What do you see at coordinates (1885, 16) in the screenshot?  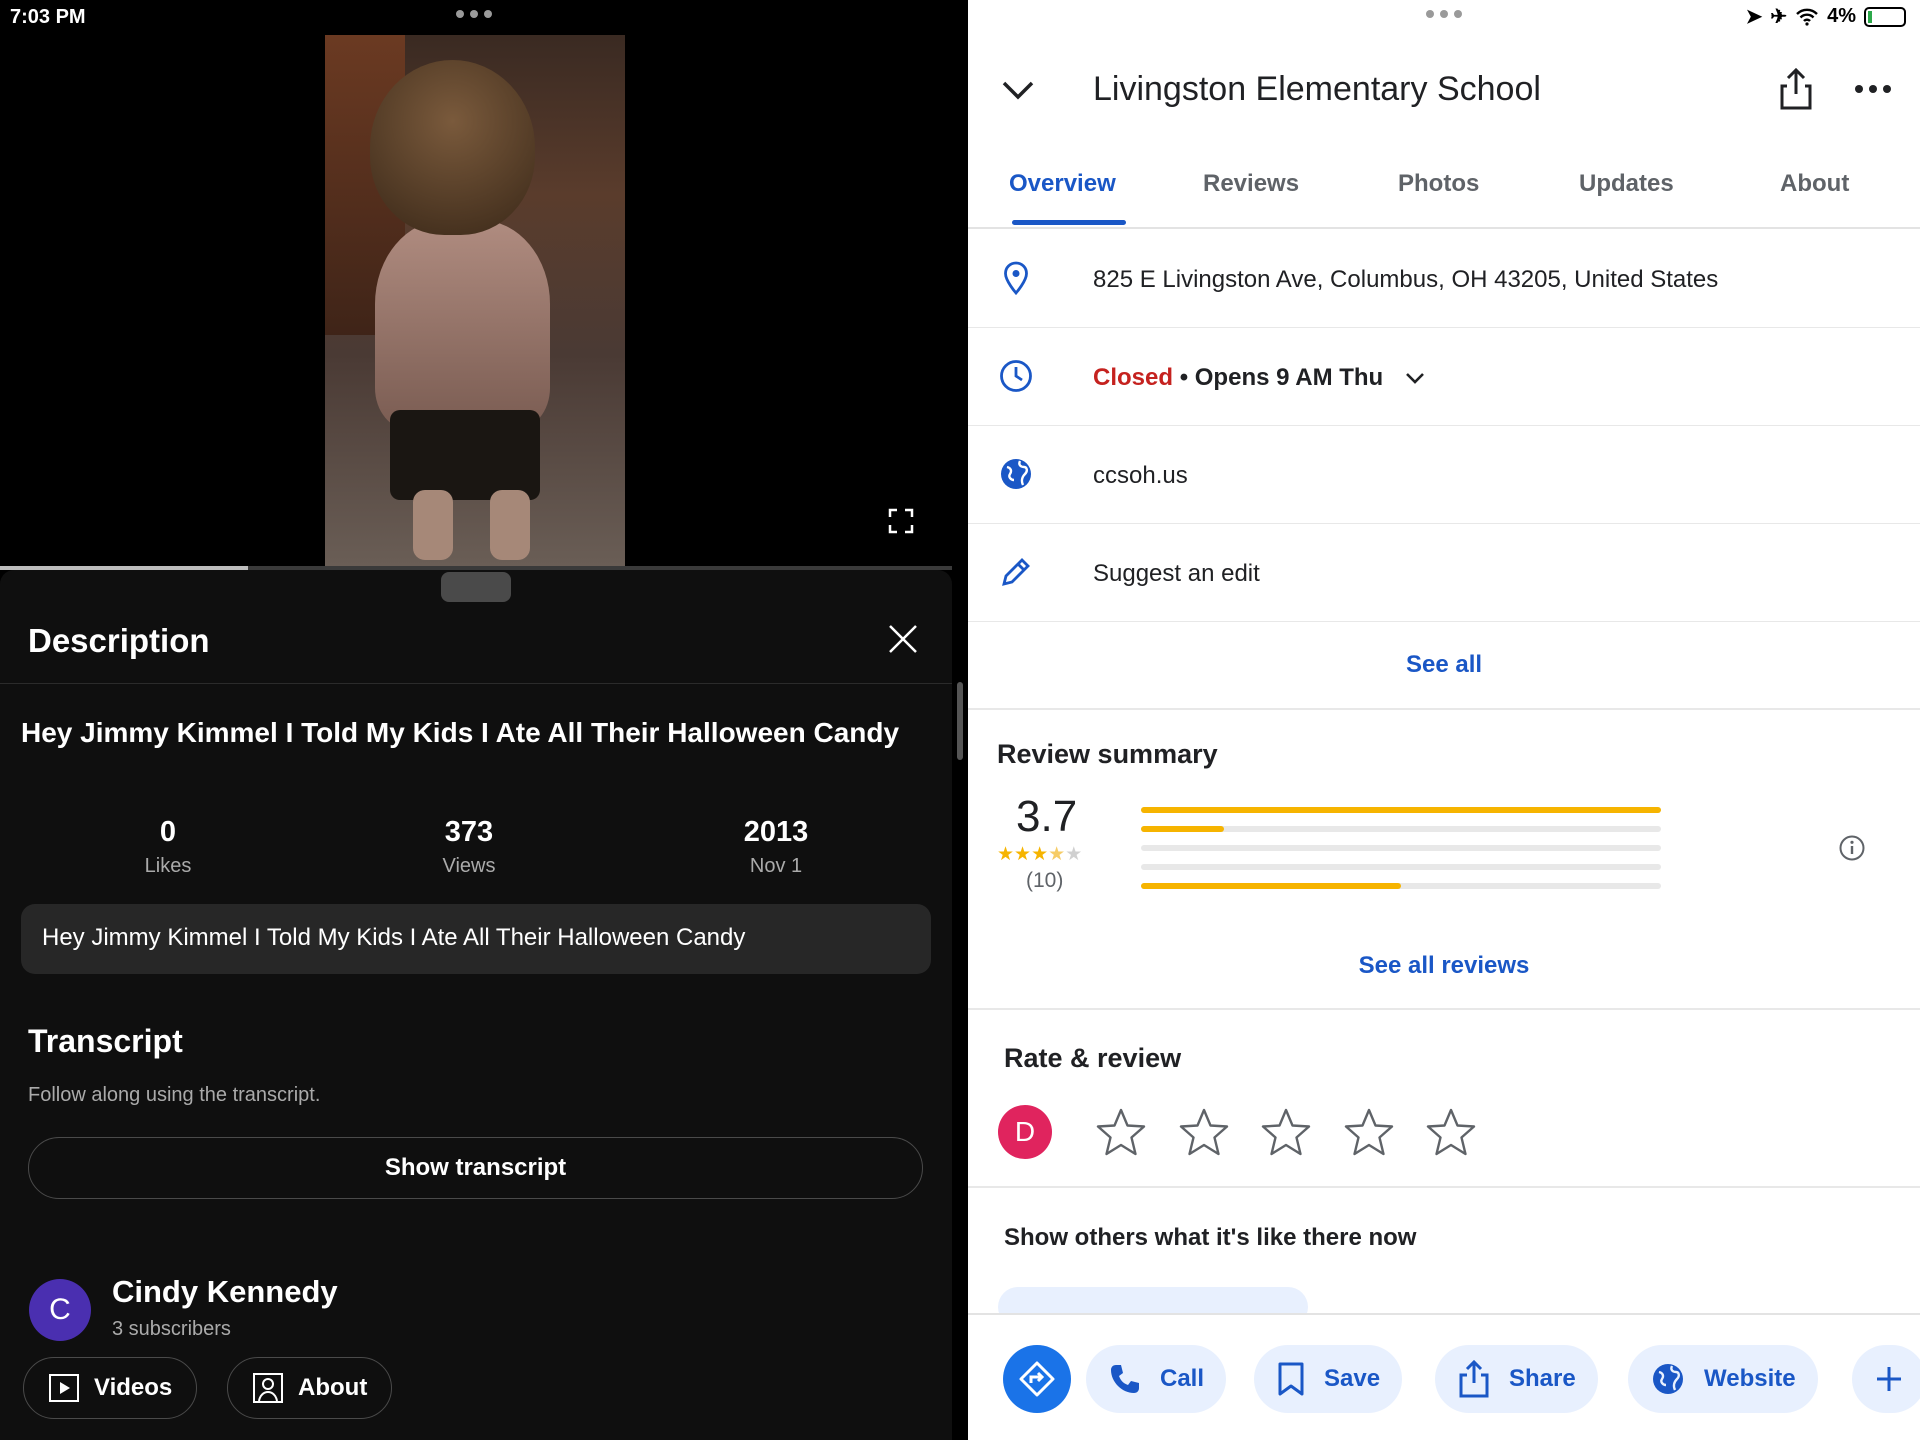 I see `battery-icon` at bounding box center [1885, 16].